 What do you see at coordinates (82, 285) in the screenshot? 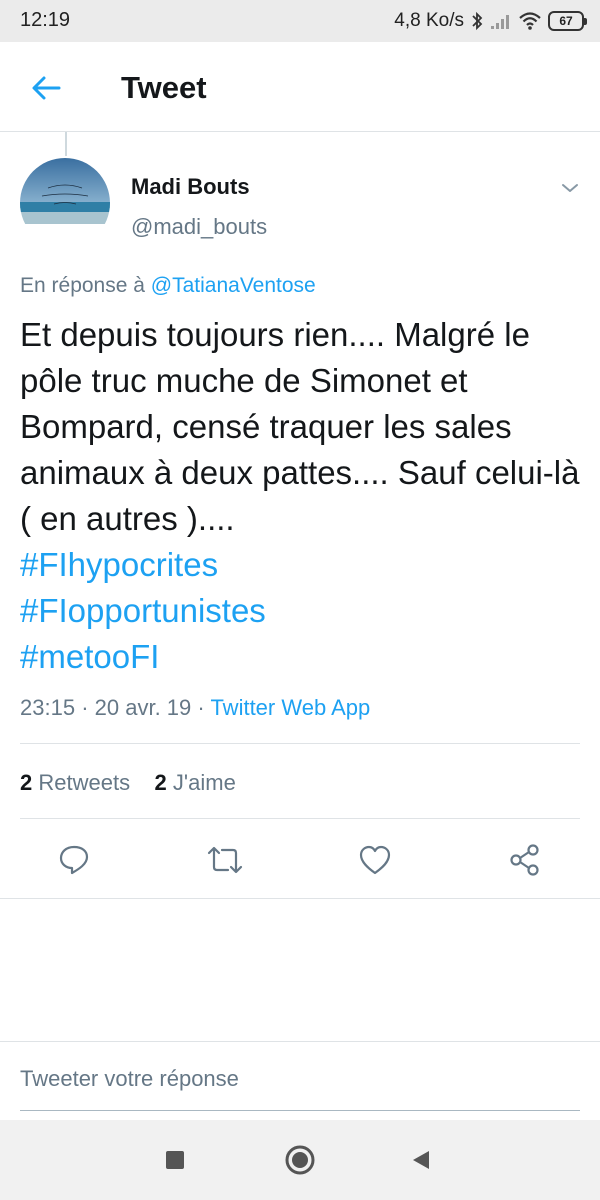
I see `reply-prefix: En réponse à` at bounding box center [82, 285].